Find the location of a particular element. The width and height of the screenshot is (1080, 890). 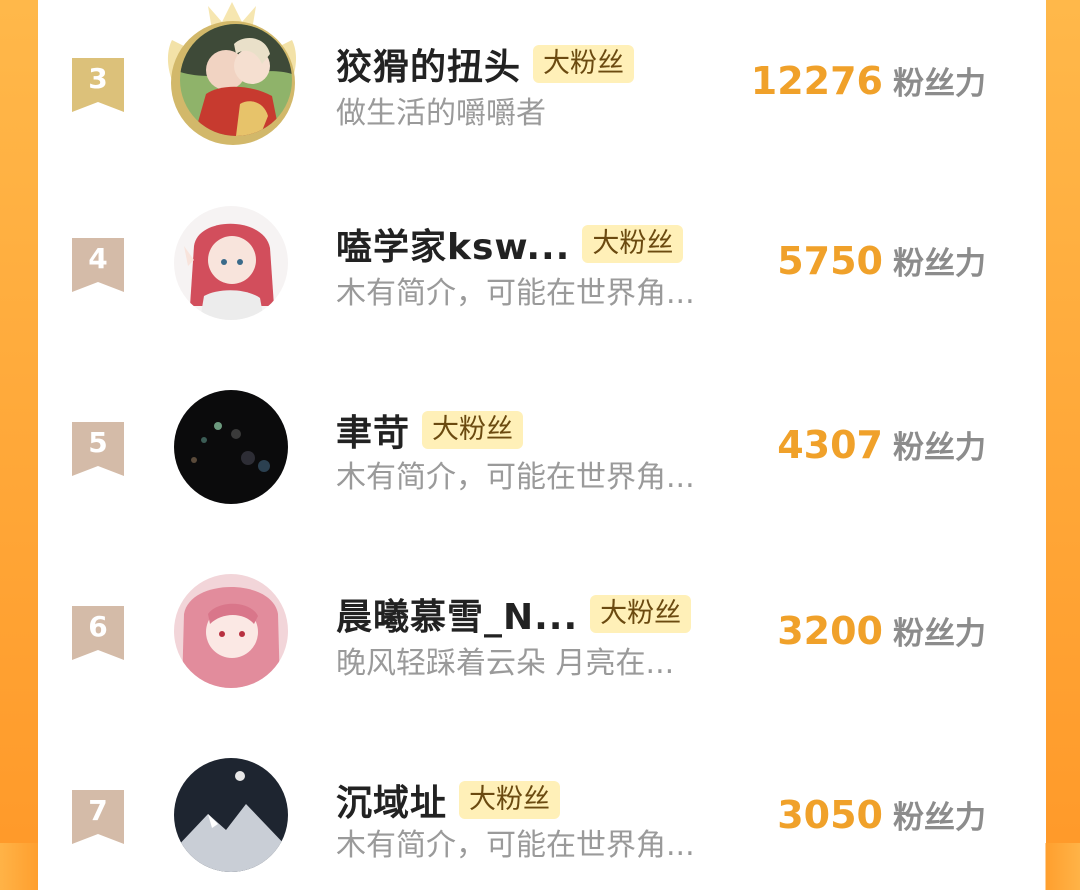

right-orange-border is located at coordinates (1063, 421).